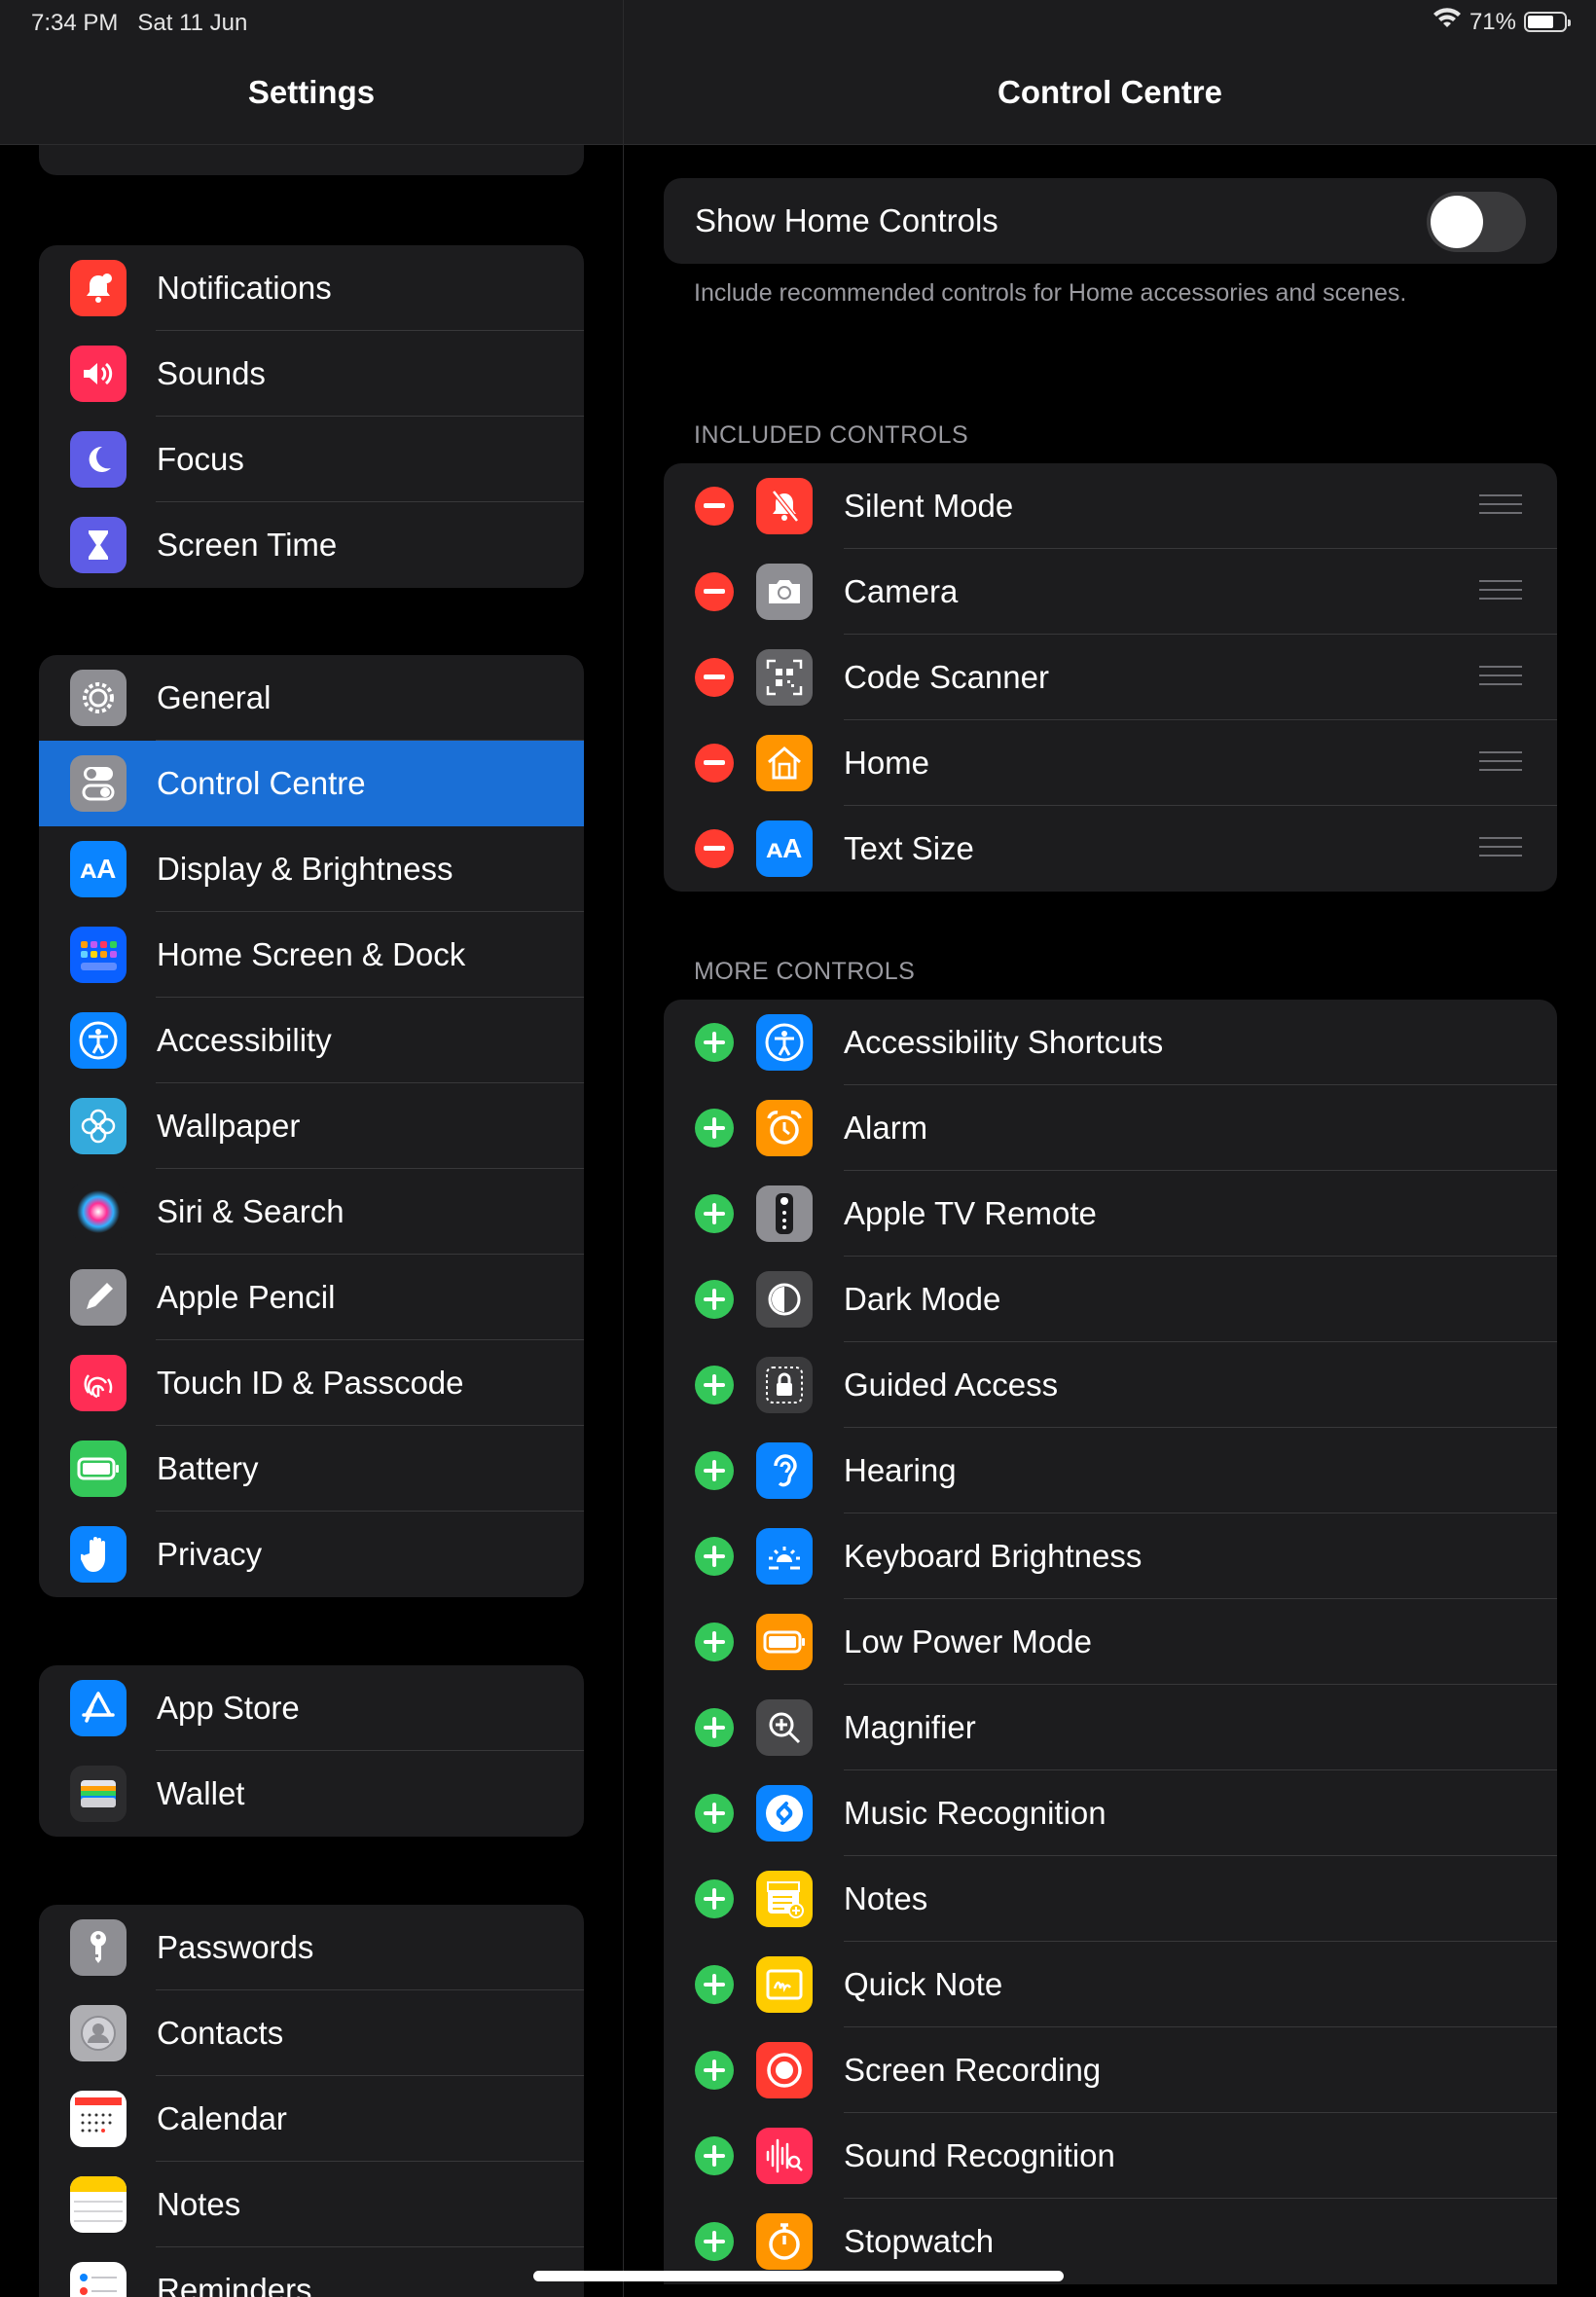 The height and width of the screenshot is (2297, 1596). I want to click on notes-icon, so click(98, 2204).